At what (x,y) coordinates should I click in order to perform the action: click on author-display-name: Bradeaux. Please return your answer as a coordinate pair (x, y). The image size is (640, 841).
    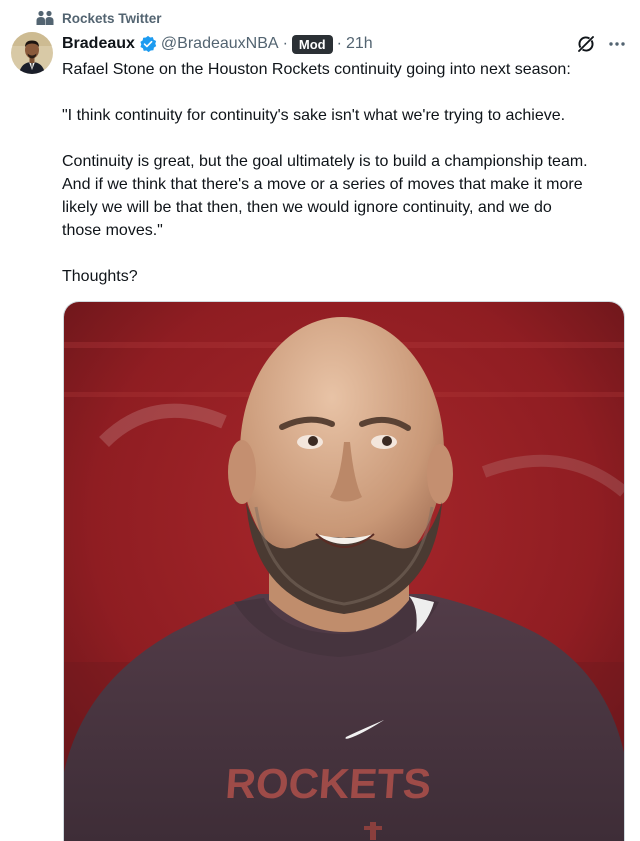
    Looking at the image, I should click on (98, 44).